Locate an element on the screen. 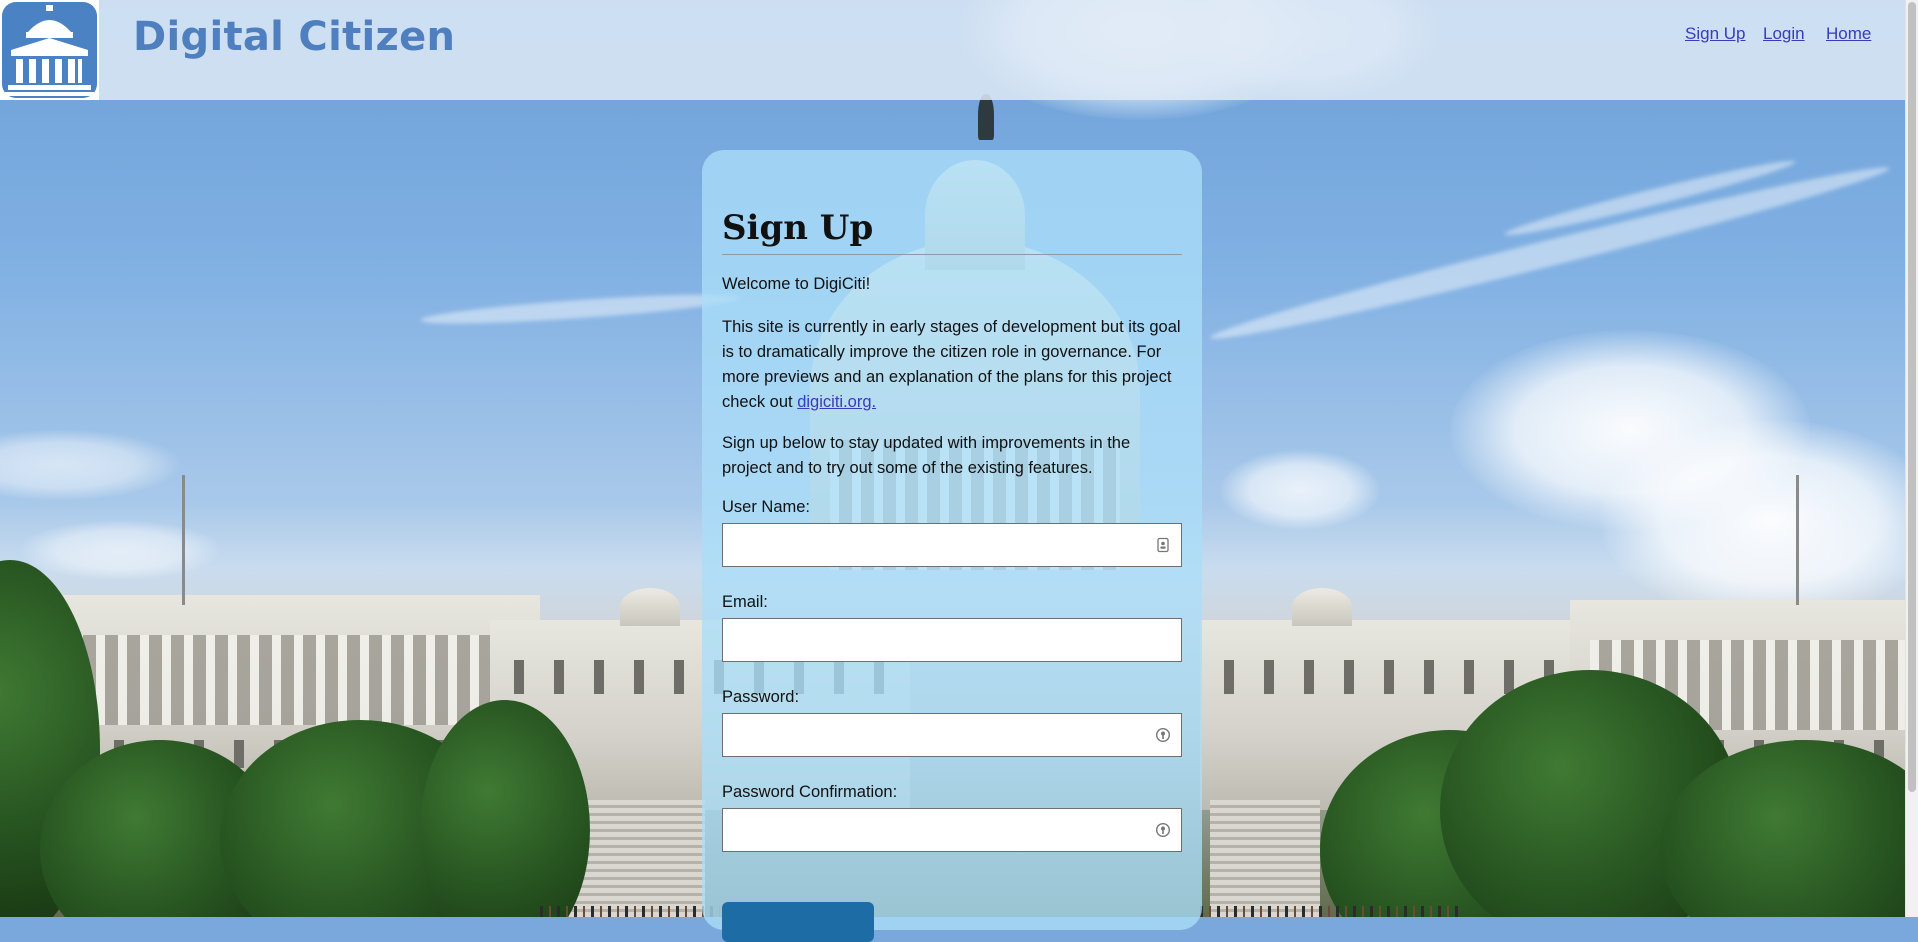  password-confirmation-input is located at coordinates (952, 830).